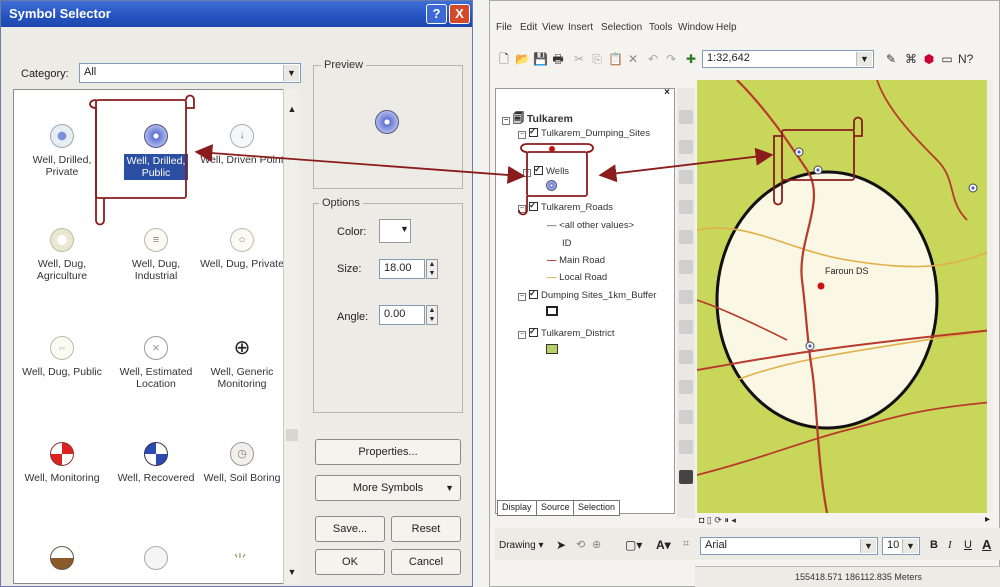 Image resolution: width=1000 pixels, height=587 pixels. I want to click on scroll-callout-map, so click(818, 161).